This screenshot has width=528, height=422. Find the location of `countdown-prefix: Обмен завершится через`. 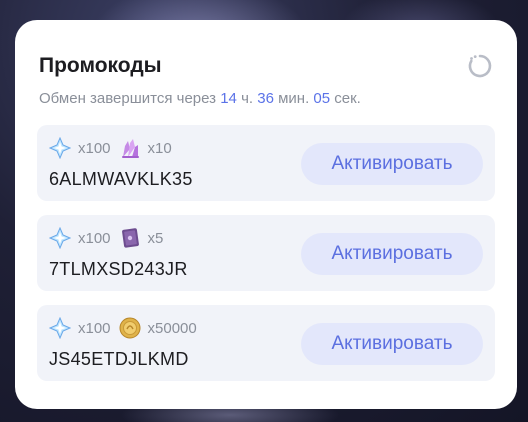

countdown-prefix: Обмен завершится через is located at coordinates (128, 98).